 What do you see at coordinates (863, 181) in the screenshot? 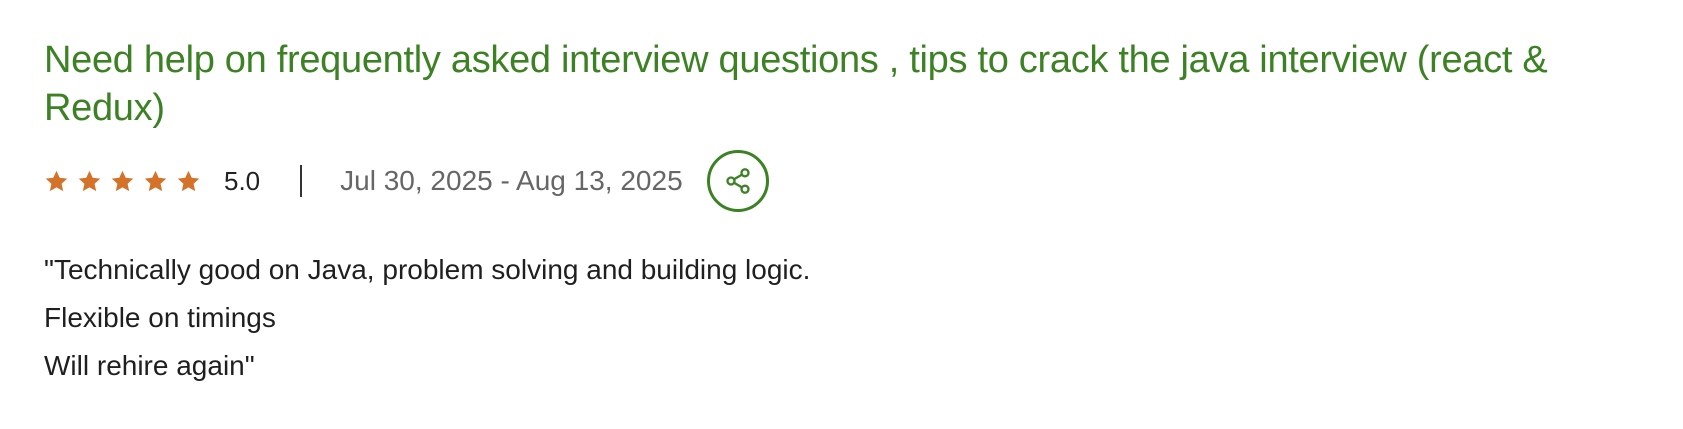
I see `review-meta: 5.0 Jul 30, 2025 - Aug 13, 2025` at bounding box center [863, 181].